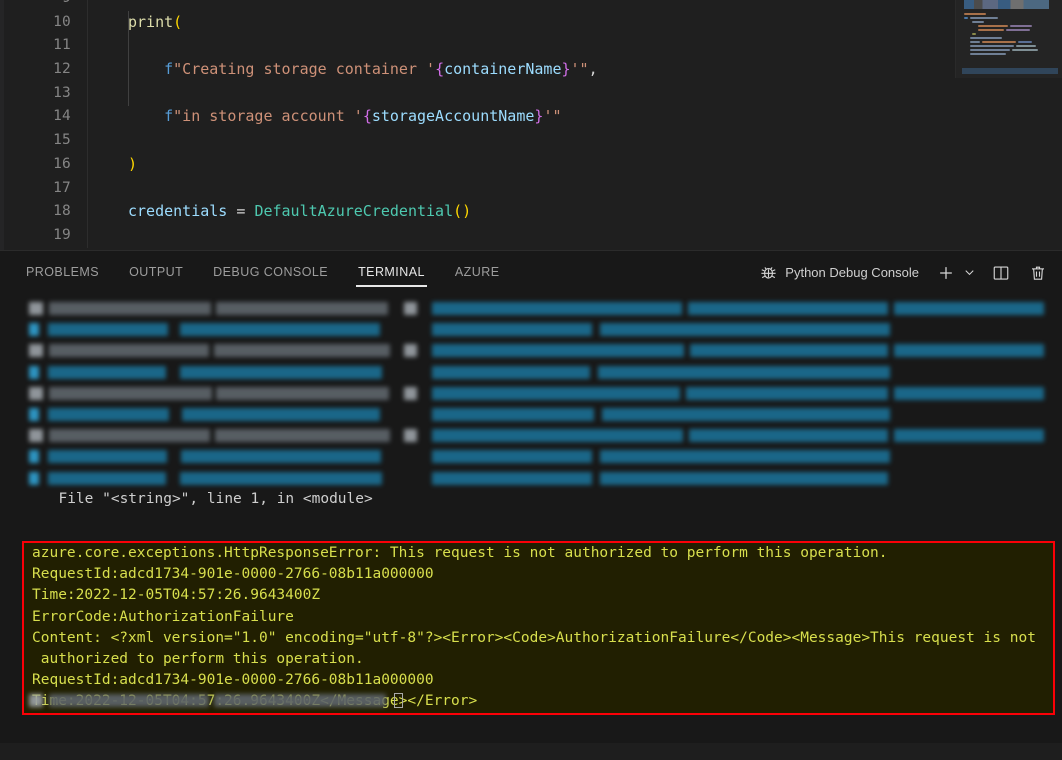  Describe the element at coordinates (477, 273) in the screenshot. I see `tab-azure: AZURE` at that location.